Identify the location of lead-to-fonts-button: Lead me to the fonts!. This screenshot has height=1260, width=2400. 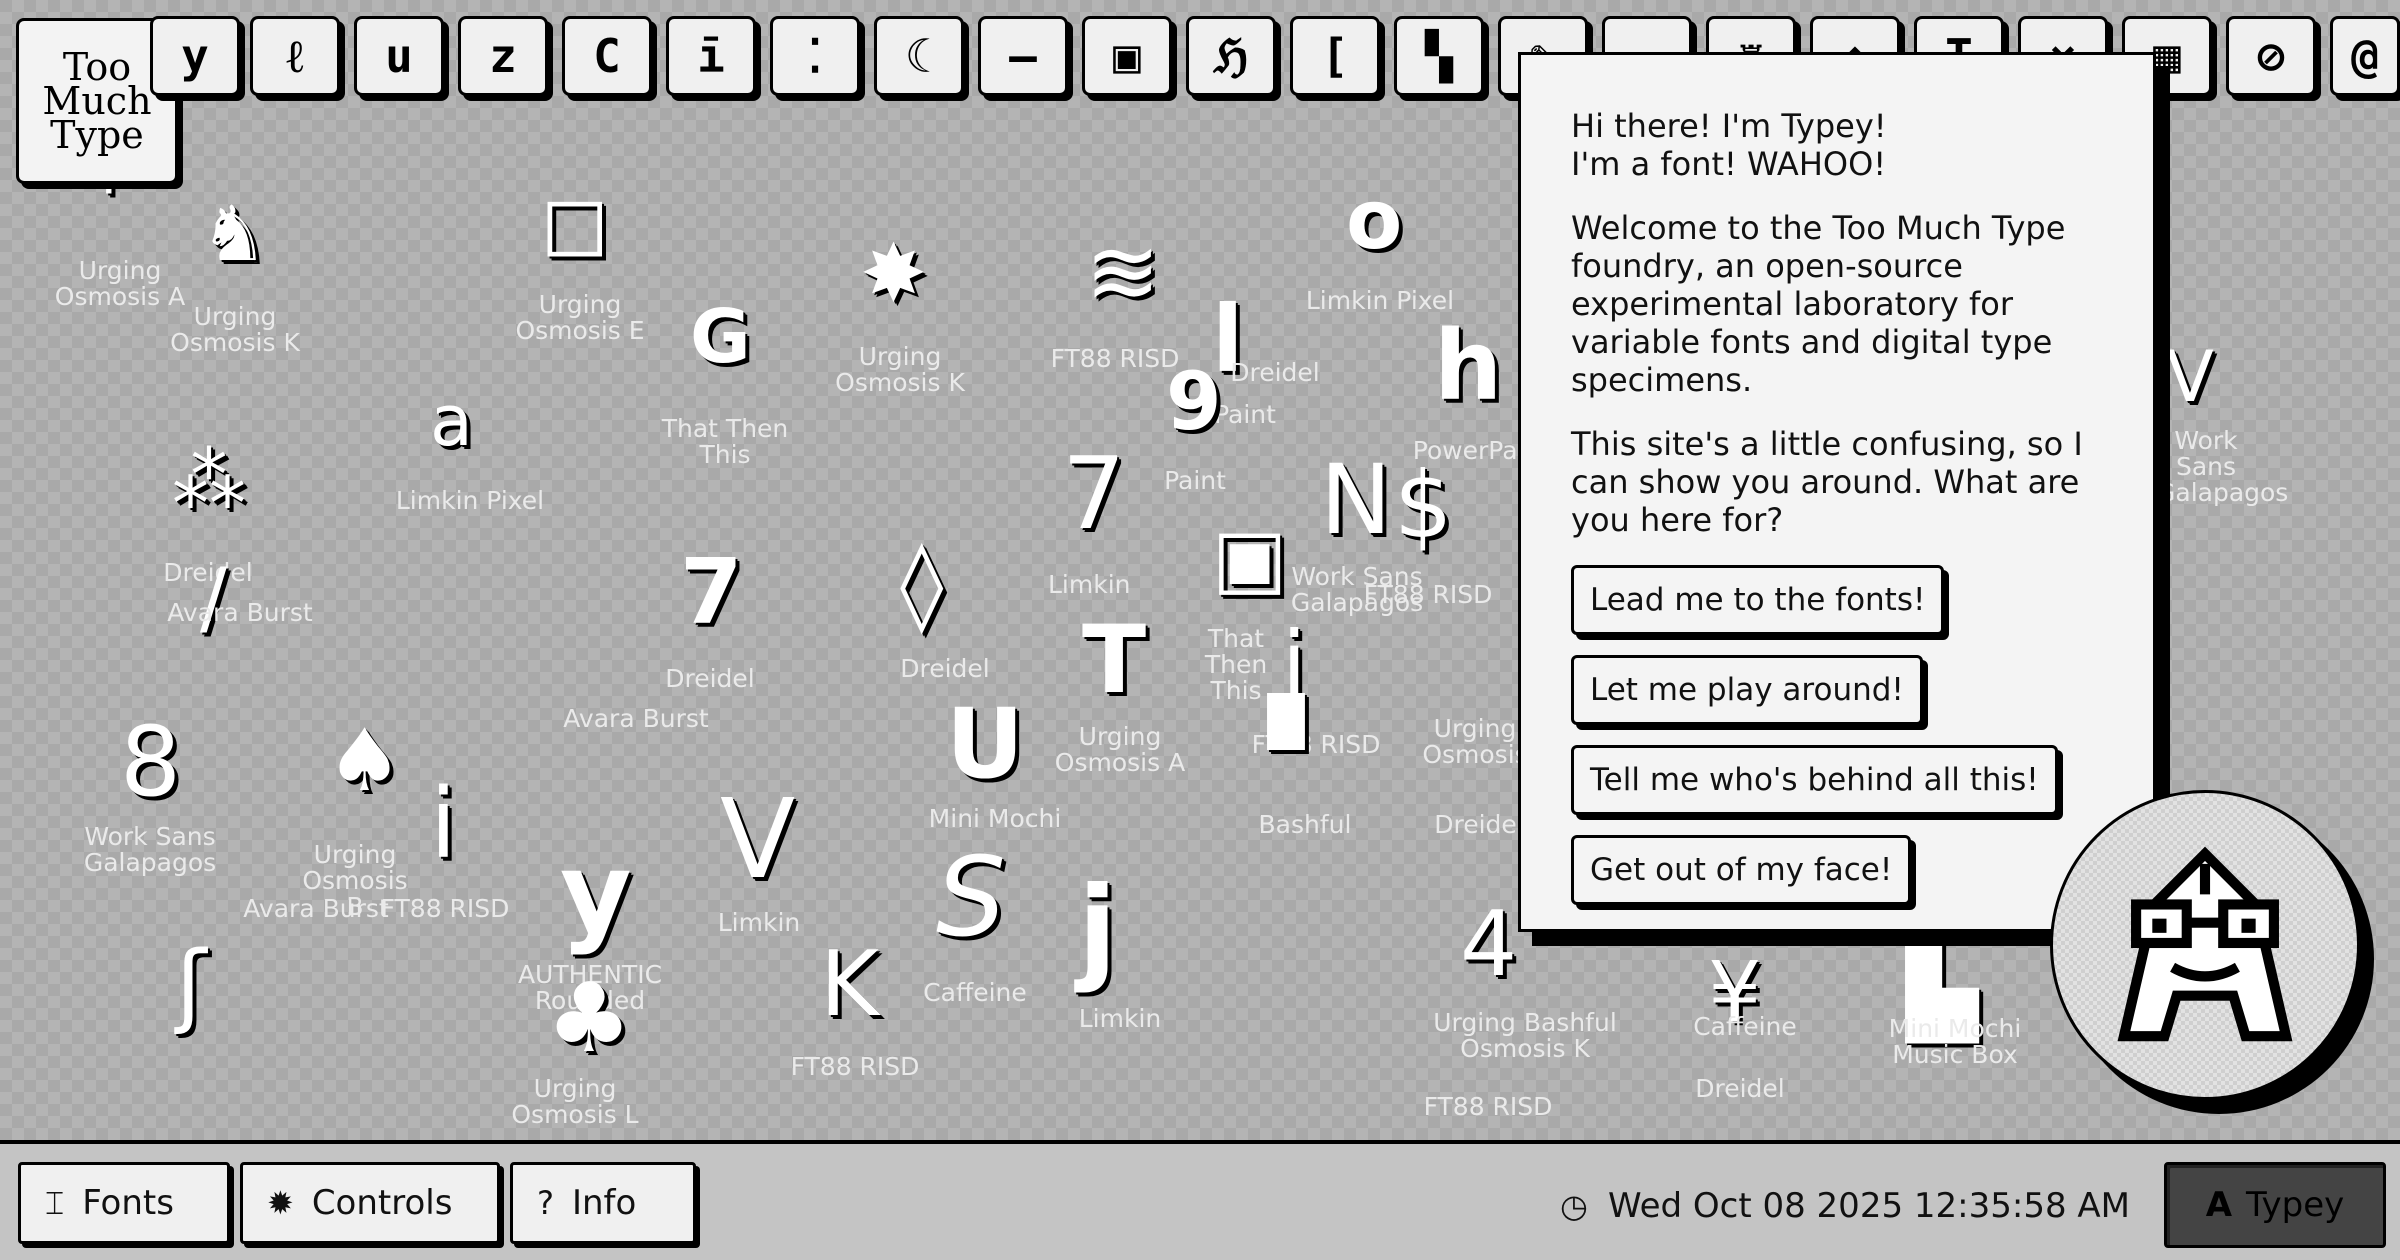
(1758, 600).